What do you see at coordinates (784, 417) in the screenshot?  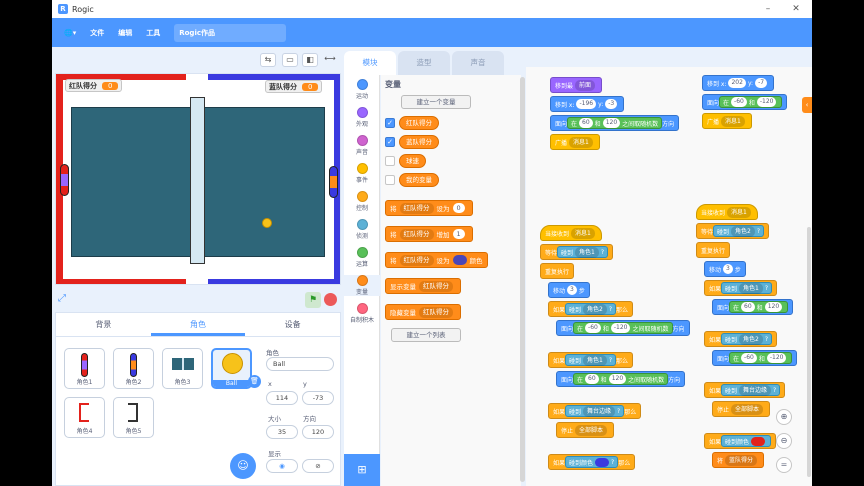 I see `zoom-in-icon: ⊕` at bounding box center [784, 417].